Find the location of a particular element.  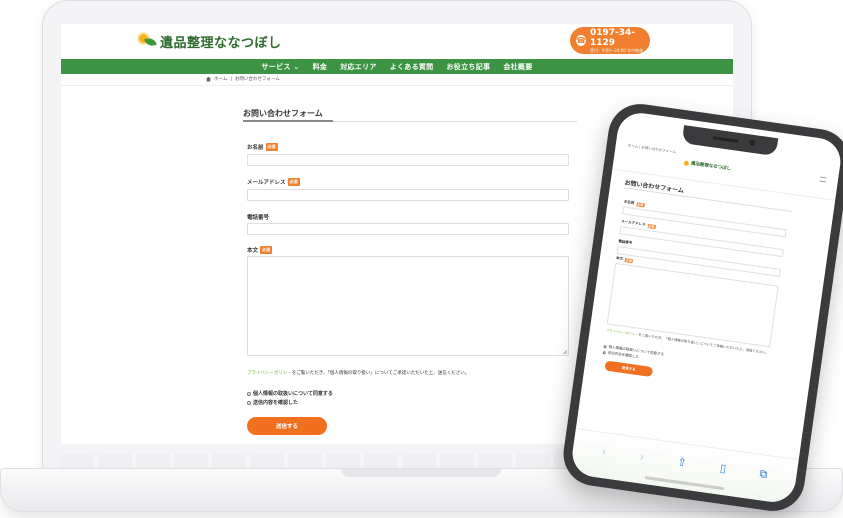

mobile-privacy-link: プライバシーポリシー is located at coordinates (622, 332).